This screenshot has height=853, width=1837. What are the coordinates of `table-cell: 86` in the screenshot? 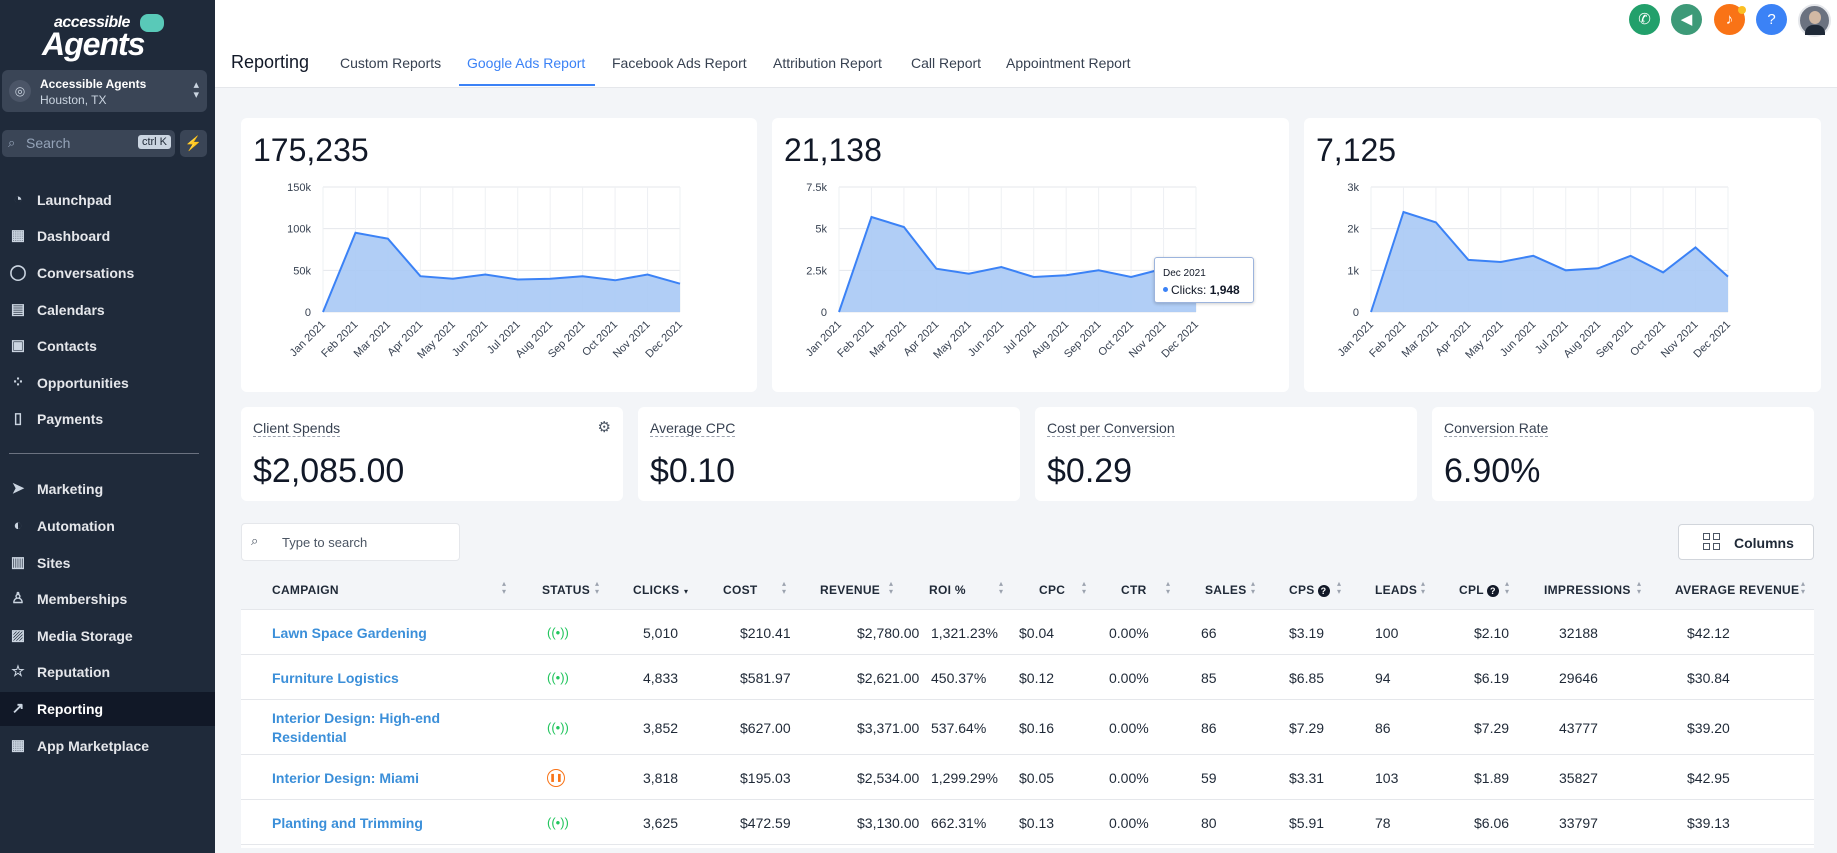 It's located at (1209, 727).